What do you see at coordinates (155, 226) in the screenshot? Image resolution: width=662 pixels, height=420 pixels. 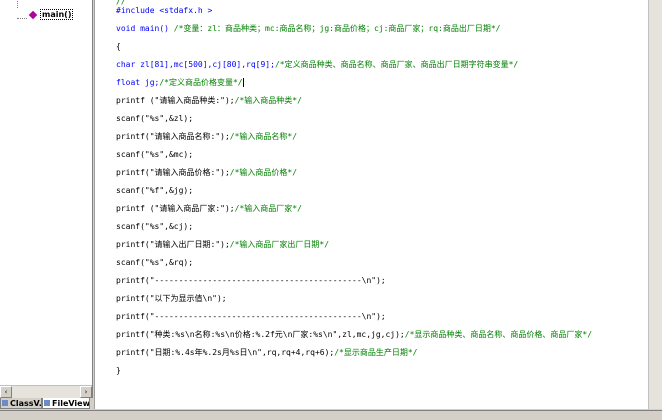 I see `code-line: scanf("%s",&cj);` at bounding box center [155, 226].